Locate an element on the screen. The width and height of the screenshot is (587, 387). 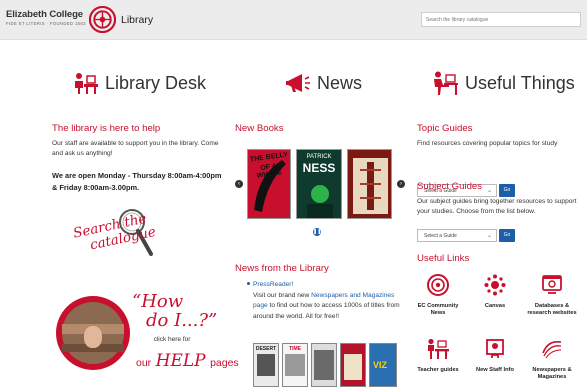
megaphone-icon is located at coordinates (298, 83).